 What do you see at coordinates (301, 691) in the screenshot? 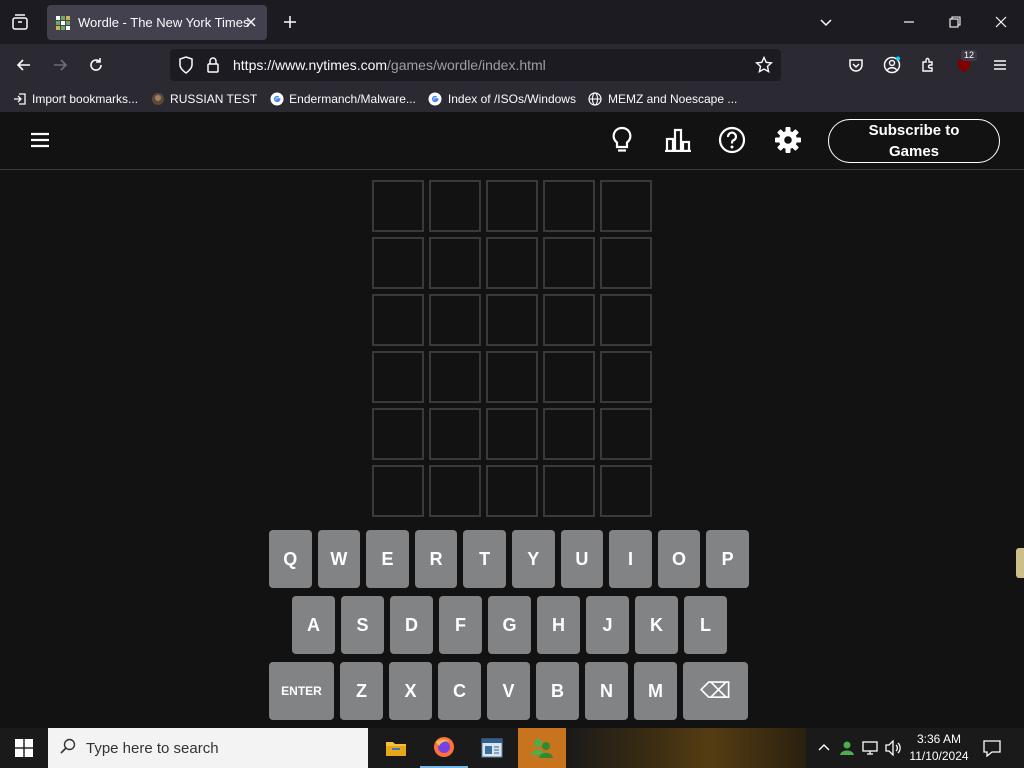
I see `key-enter: ENTER` at bounding box center [301, 691].